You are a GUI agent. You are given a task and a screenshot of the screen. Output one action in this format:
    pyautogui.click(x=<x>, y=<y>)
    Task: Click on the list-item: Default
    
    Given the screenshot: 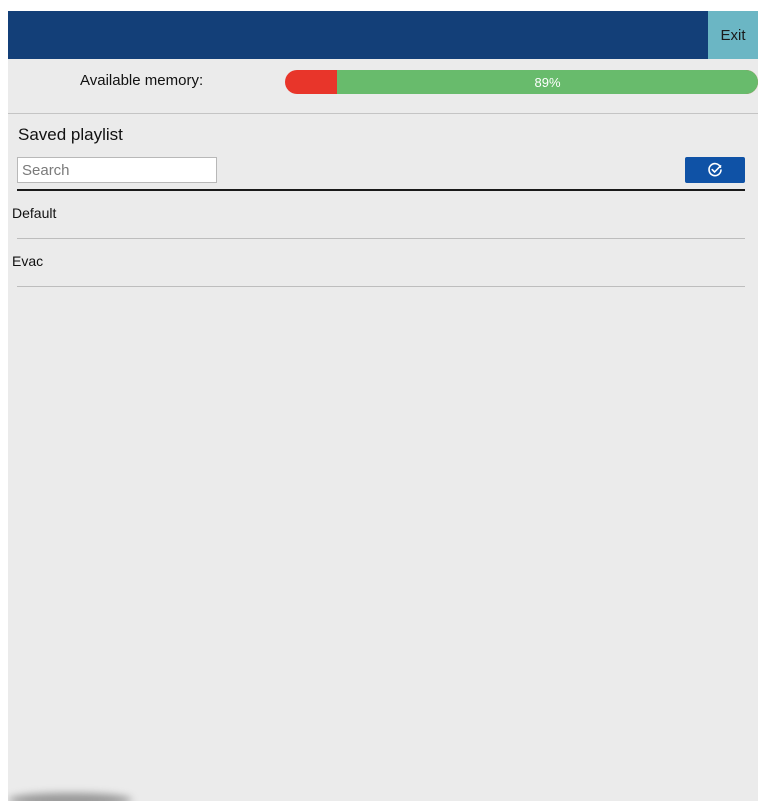 What is the action you would take?
    pyautogui.click(x=383, y=215)
    